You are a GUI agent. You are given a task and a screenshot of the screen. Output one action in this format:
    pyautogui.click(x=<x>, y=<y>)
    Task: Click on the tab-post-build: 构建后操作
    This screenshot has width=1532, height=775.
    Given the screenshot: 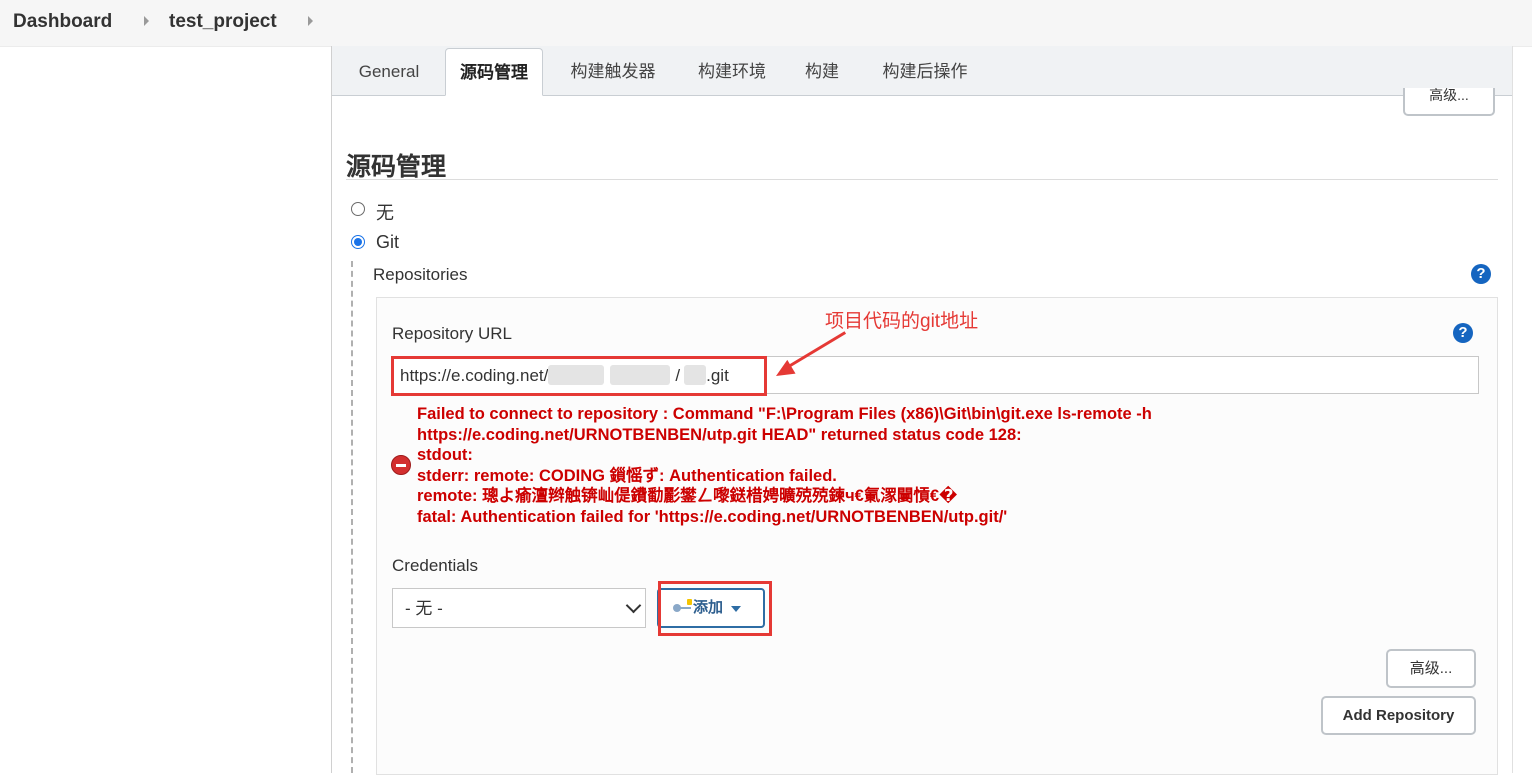 What is the action you would take?
    pyautogui.click(x=925, y=71)
    